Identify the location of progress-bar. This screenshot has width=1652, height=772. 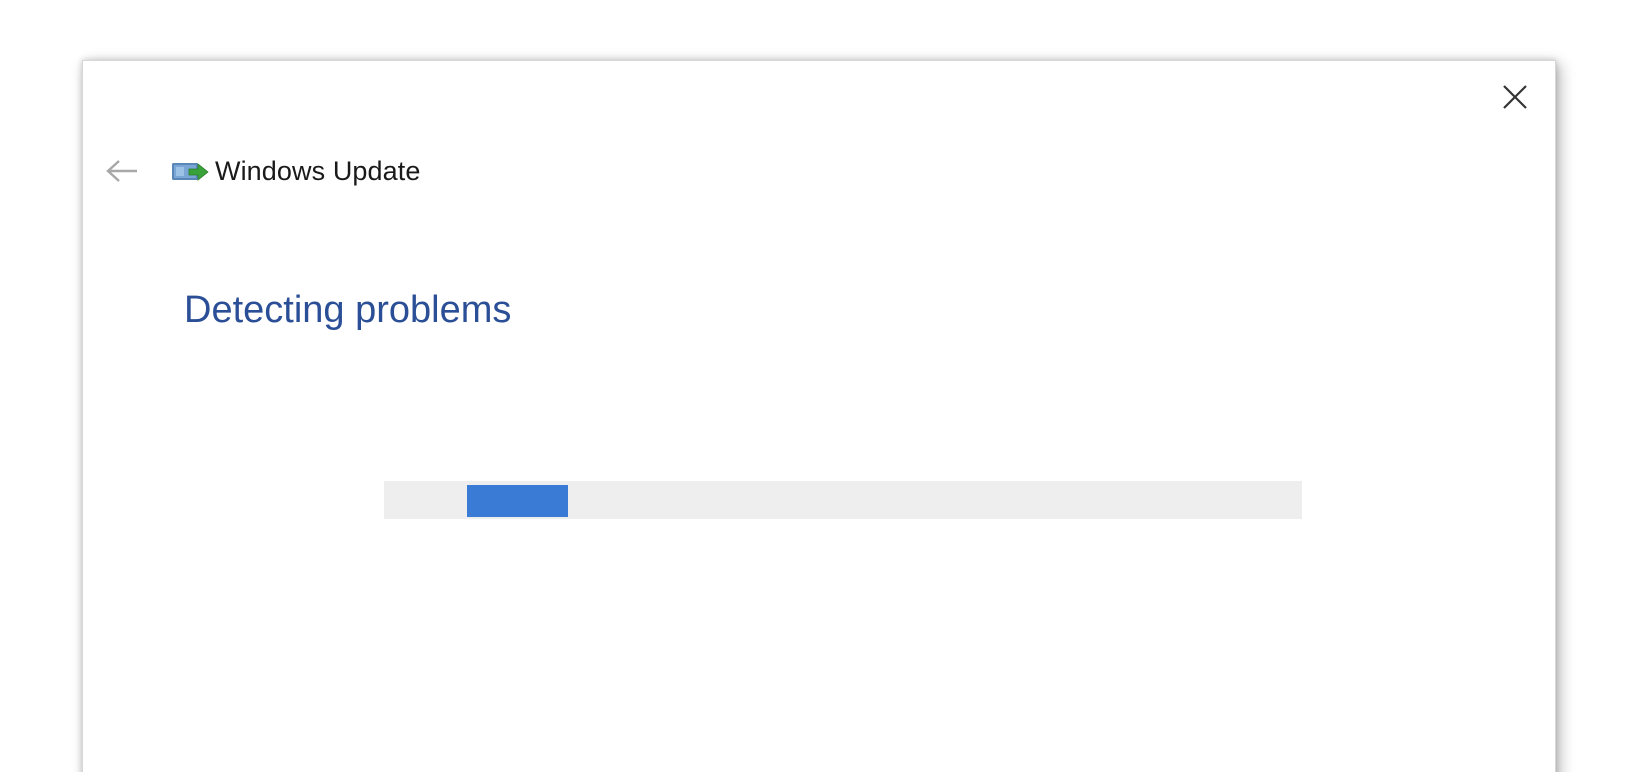
(843, 500).